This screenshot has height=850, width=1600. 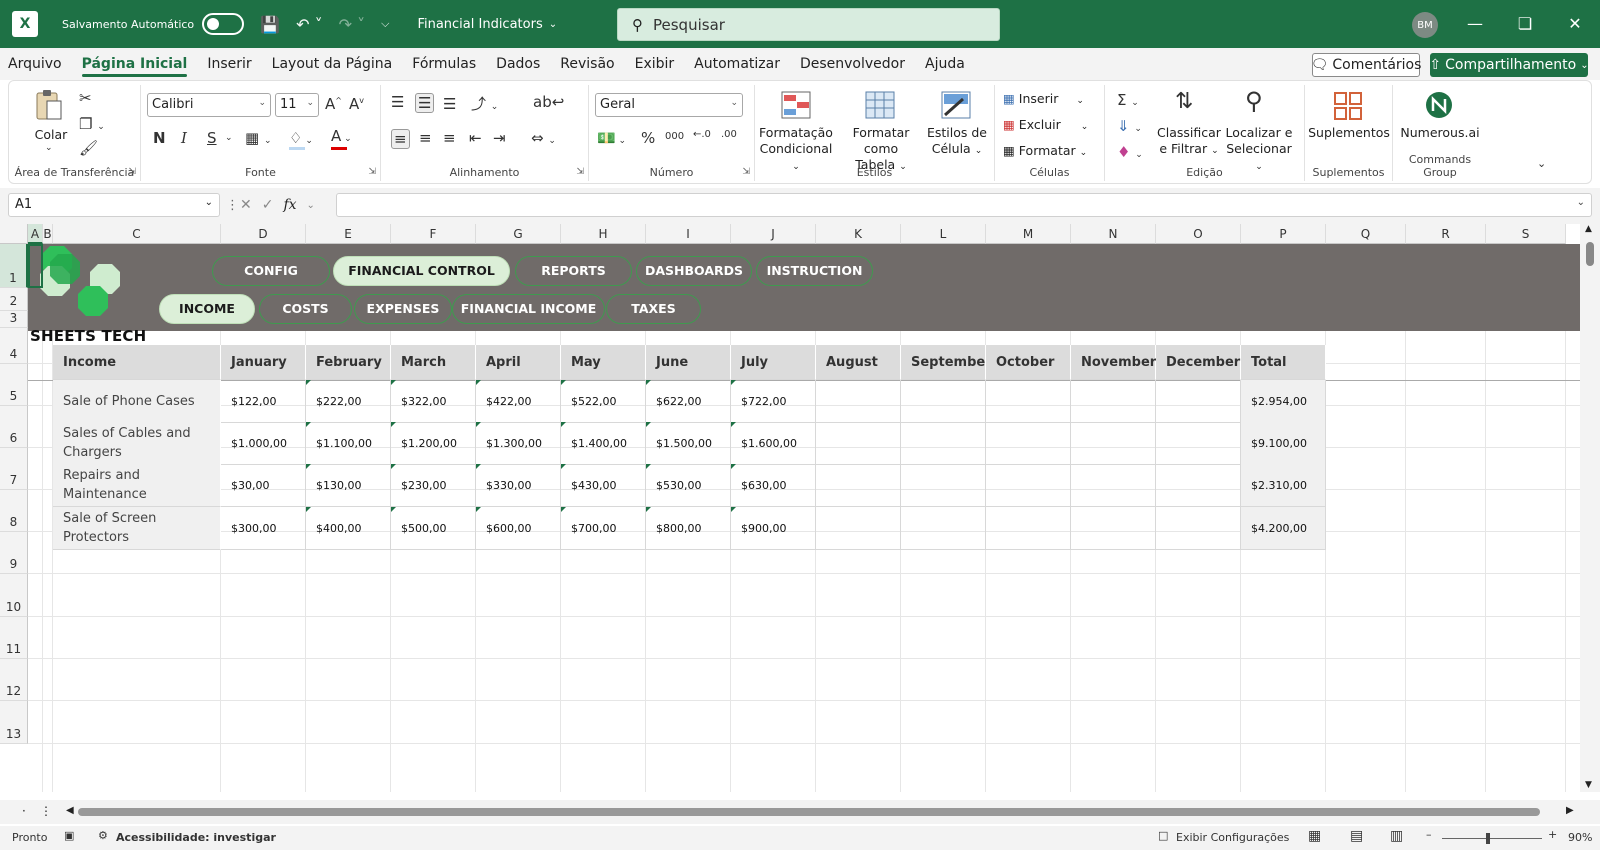 I want to click on formula-input: ⌄, so click(x=964, y=205).